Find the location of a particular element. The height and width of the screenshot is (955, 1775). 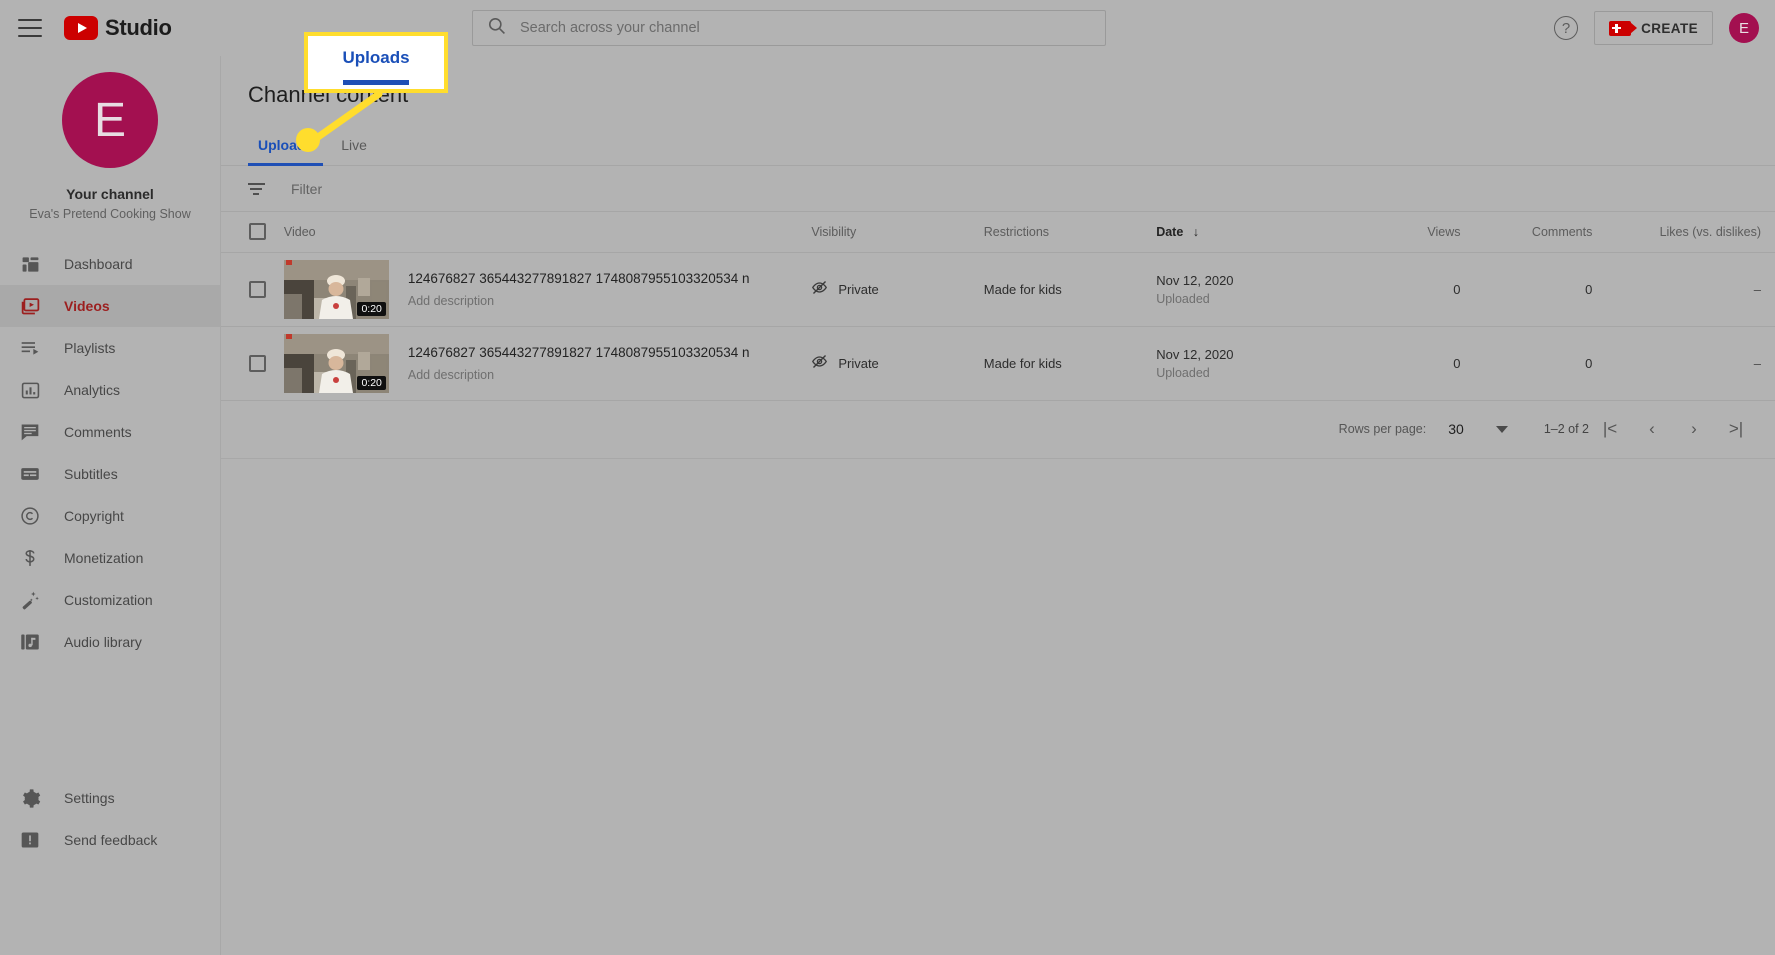

callout-anchor-dot is located at coordinates (308, 140).